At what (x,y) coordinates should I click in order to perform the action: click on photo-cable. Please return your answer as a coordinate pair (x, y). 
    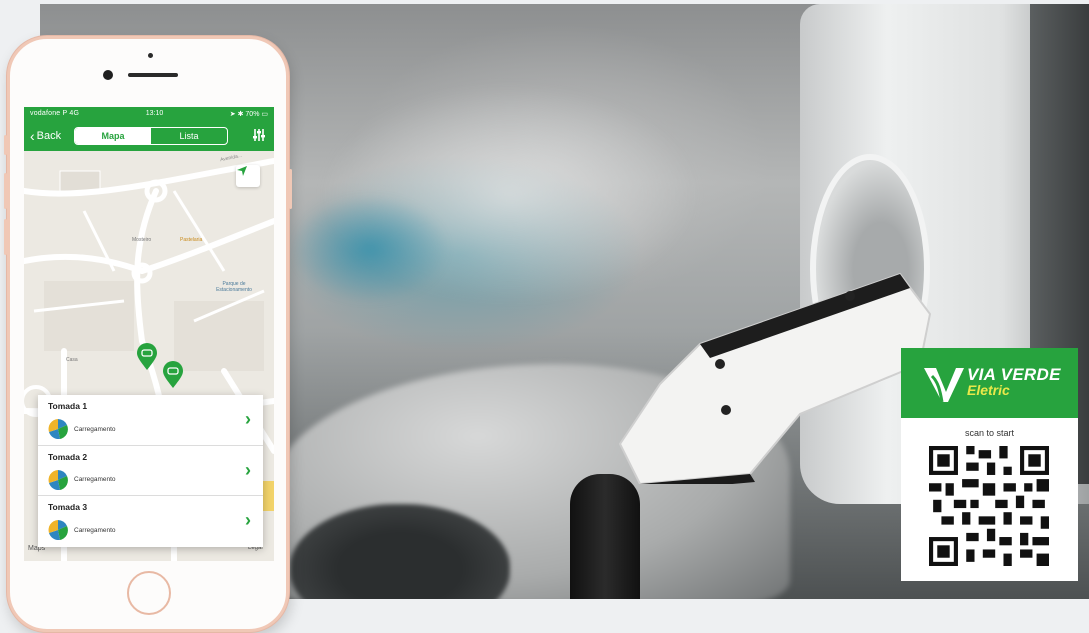
    Looking at the image, I should click on (605, 536).